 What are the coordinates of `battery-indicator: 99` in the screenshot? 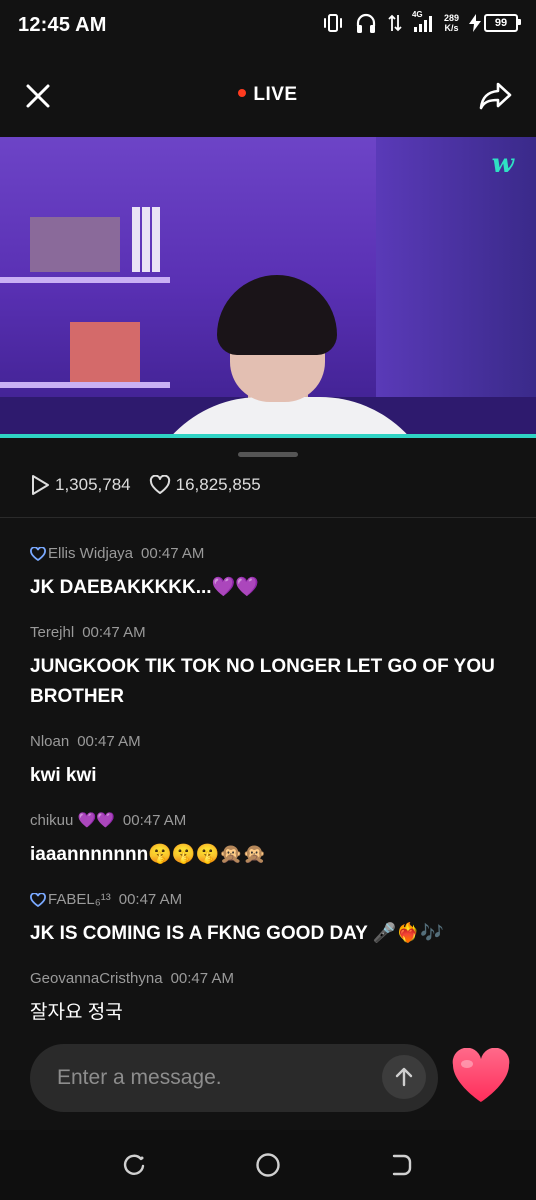 It's located at (495, 23).